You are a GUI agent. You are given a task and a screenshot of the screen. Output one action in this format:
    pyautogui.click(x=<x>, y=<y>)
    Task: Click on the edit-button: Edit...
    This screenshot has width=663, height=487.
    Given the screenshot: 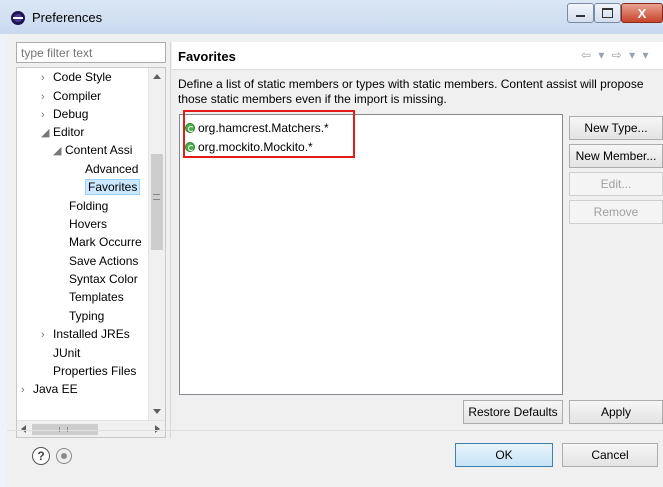 What is the action you would take?
    pyautogui.click(x=616, y=184)
    